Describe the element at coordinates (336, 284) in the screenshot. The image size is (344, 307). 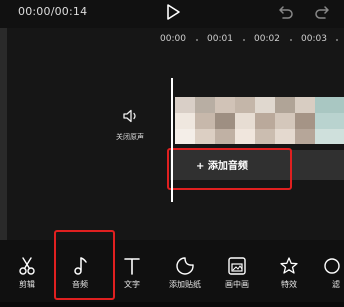
I see `tool-filter-label: 滤` at that location.